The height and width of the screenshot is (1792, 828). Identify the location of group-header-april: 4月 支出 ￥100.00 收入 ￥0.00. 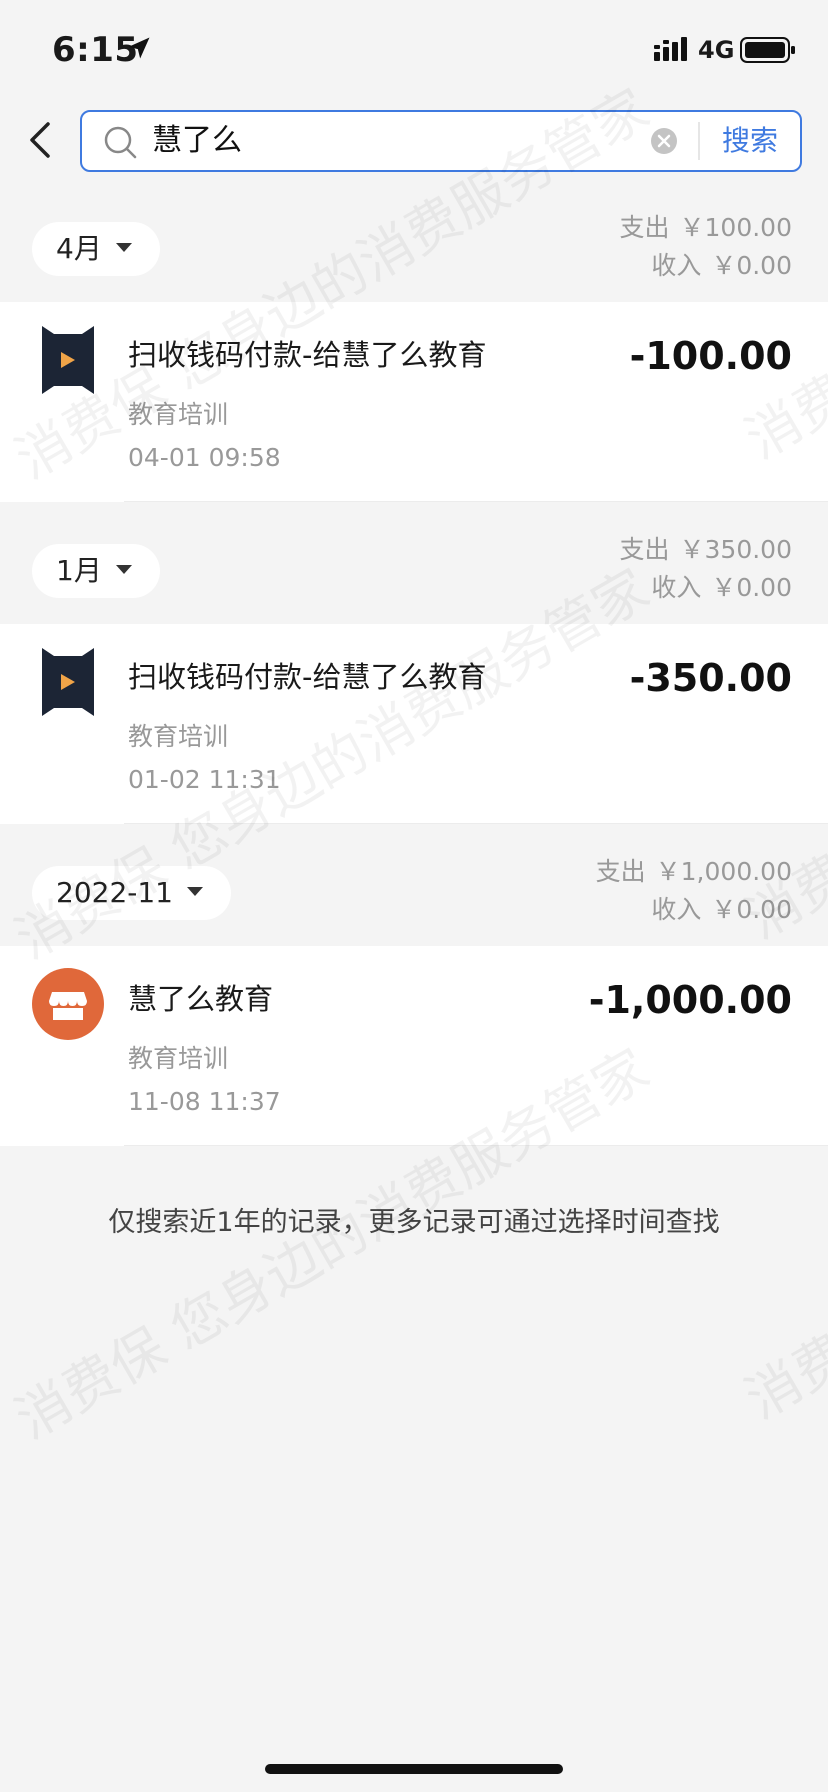
(414, 245).